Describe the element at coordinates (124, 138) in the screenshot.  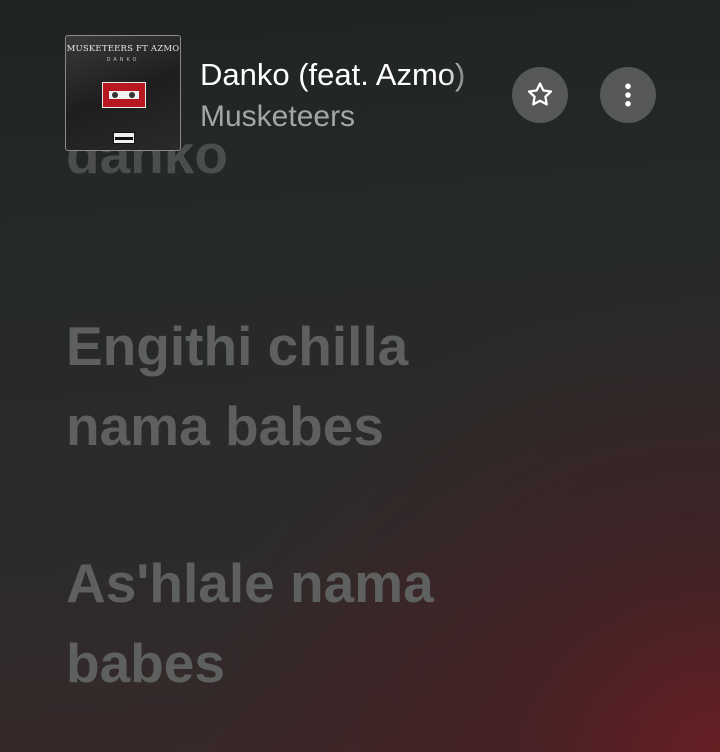
I see `parental-advisory-label` at that location.